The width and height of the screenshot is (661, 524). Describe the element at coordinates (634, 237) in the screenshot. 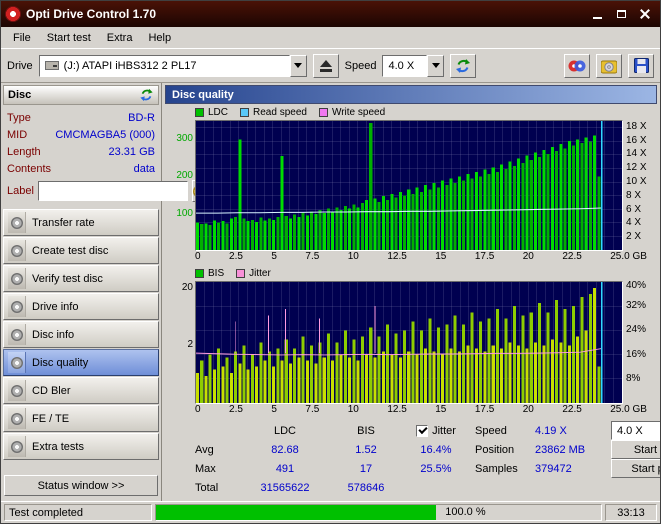

I see `y-tick: 2 X` at that location.